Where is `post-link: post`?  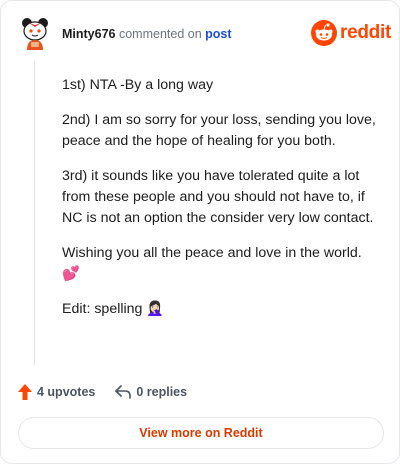 post-link: post is located at coordinates (218, 34).